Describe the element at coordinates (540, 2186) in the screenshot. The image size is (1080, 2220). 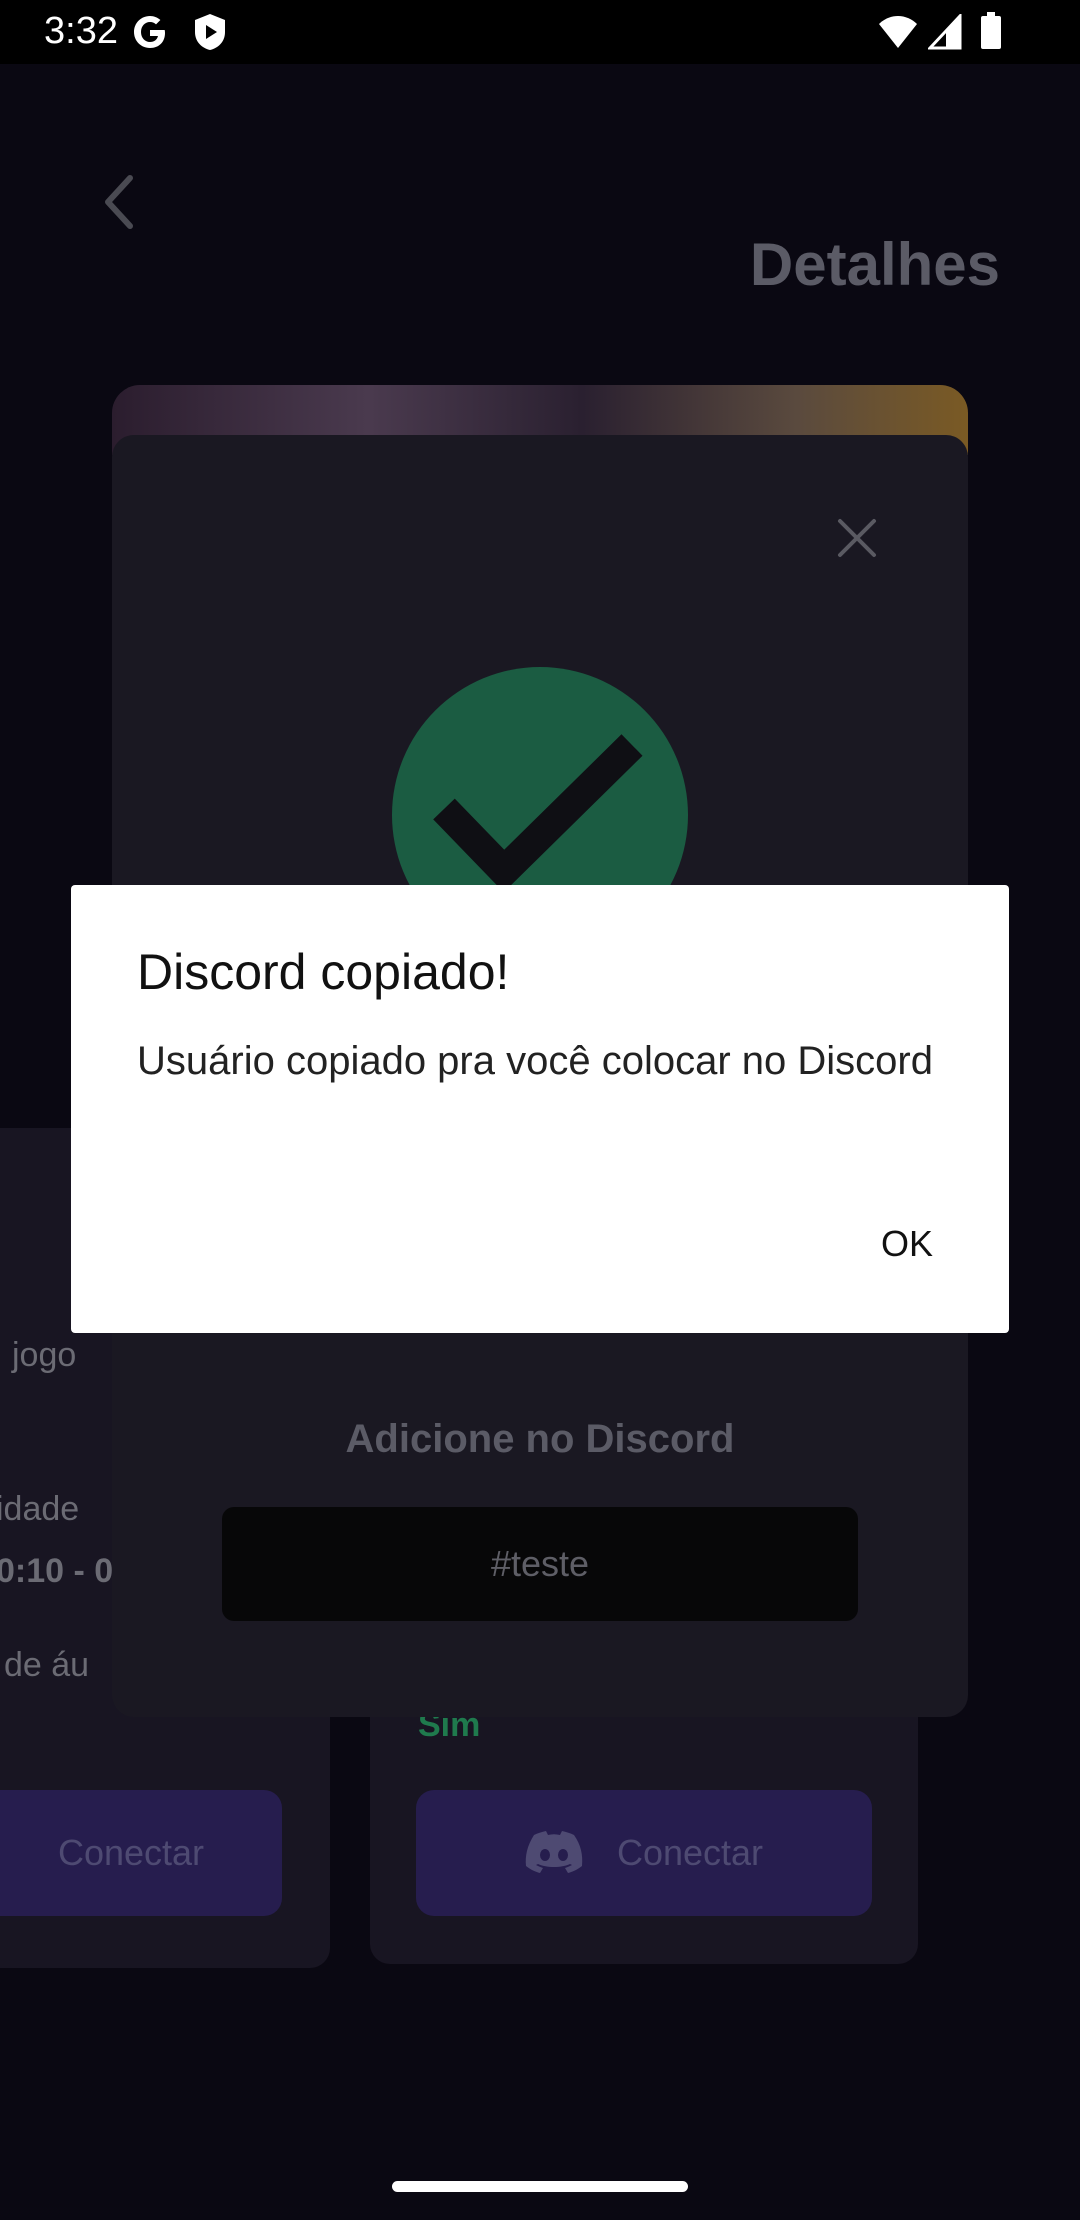
I see `gesture-nav-handle` at that location.